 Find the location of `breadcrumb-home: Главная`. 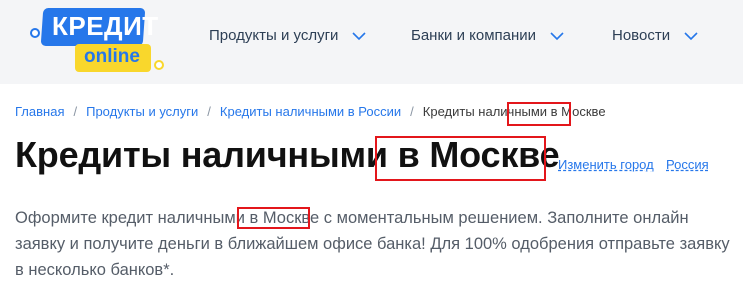

breadcrumb-home: Главная is located at coordinates (39, 111).